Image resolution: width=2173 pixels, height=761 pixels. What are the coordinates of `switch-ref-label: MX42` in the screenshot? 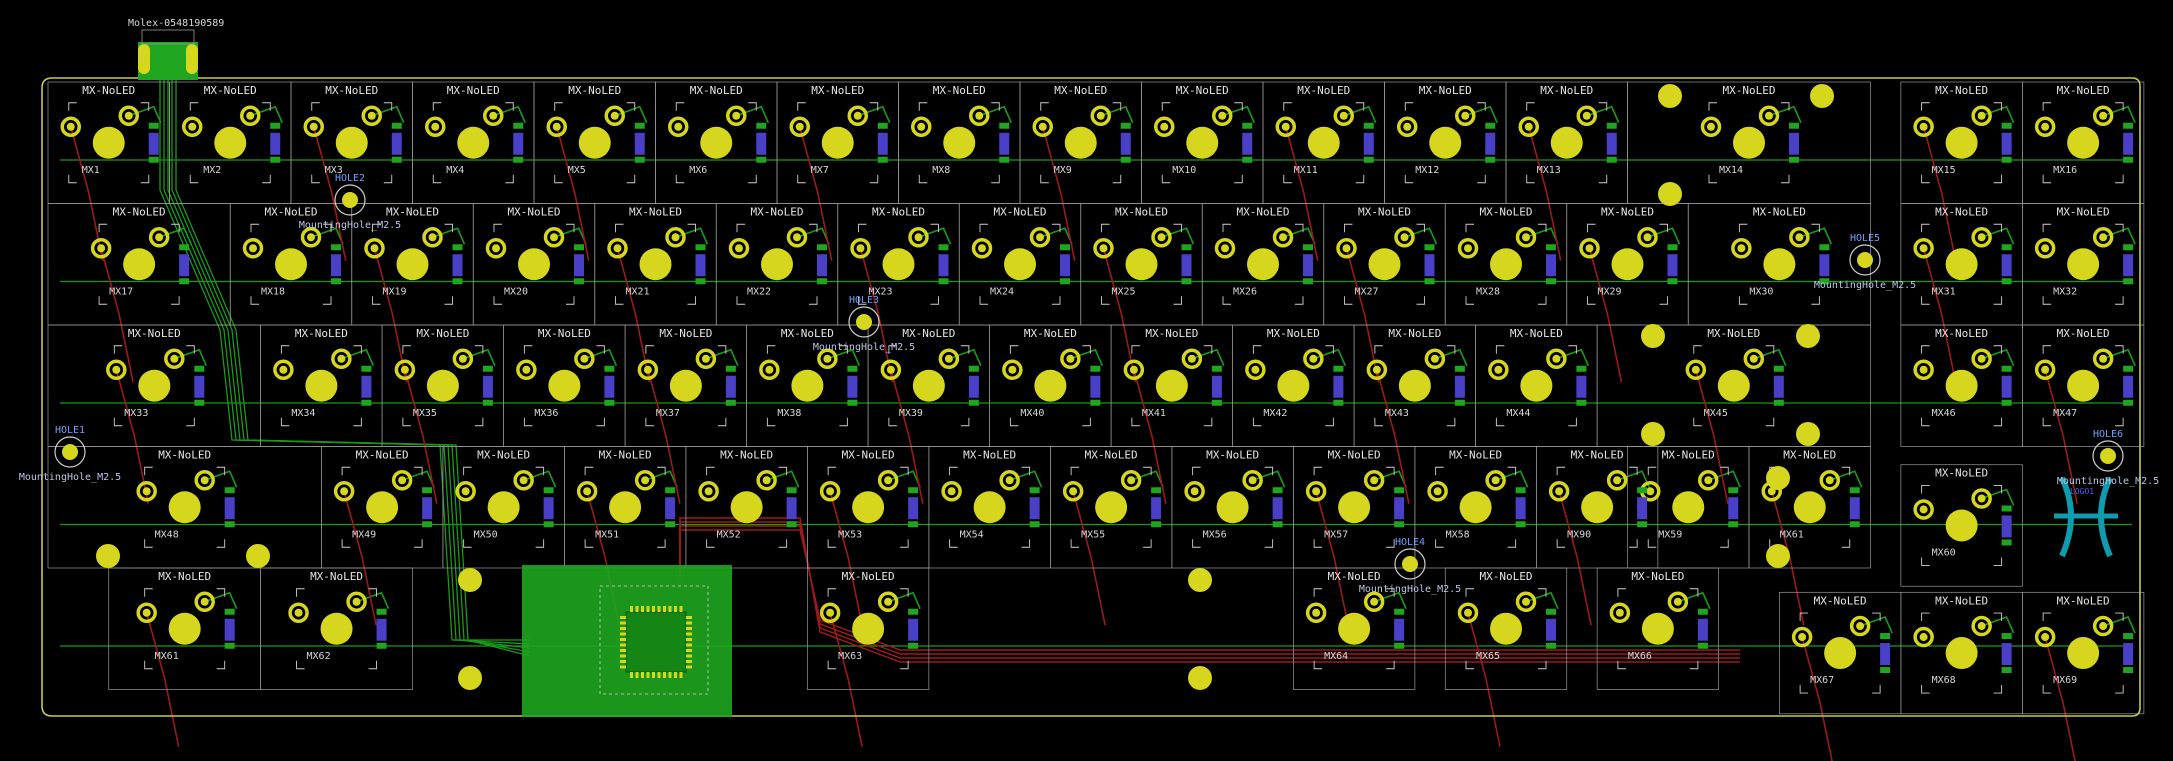 It's located at (1275, 413).